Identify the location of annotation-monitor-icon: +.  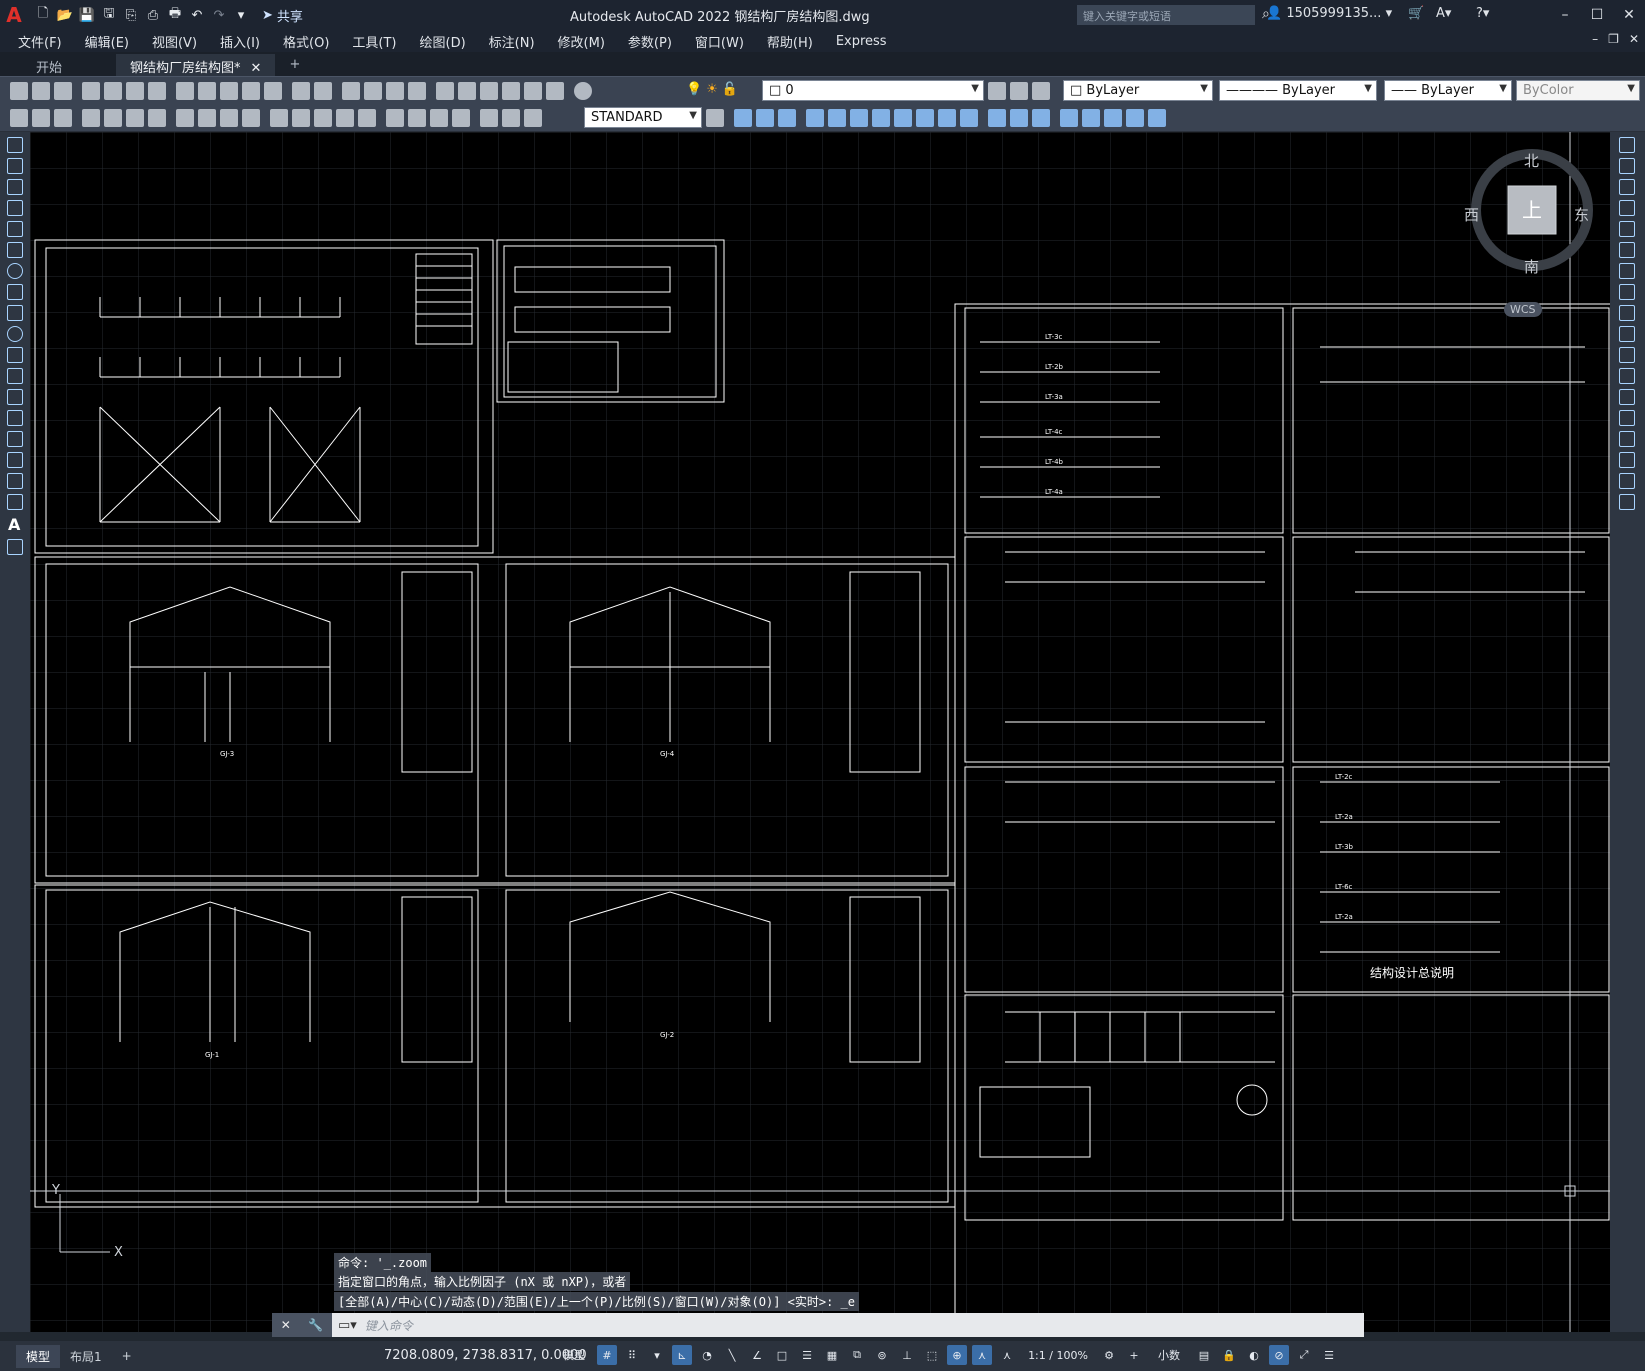
(1134, 1355).